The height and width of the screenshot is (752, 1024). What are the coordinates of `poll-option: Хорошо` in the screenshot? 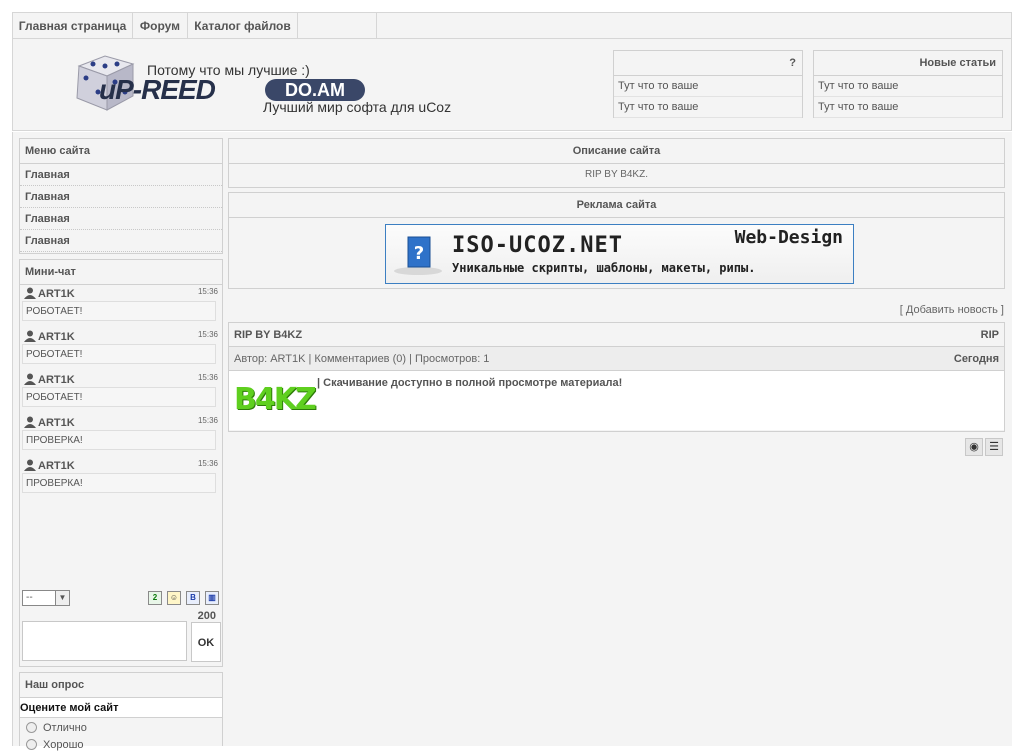 It's located at (121, 745).